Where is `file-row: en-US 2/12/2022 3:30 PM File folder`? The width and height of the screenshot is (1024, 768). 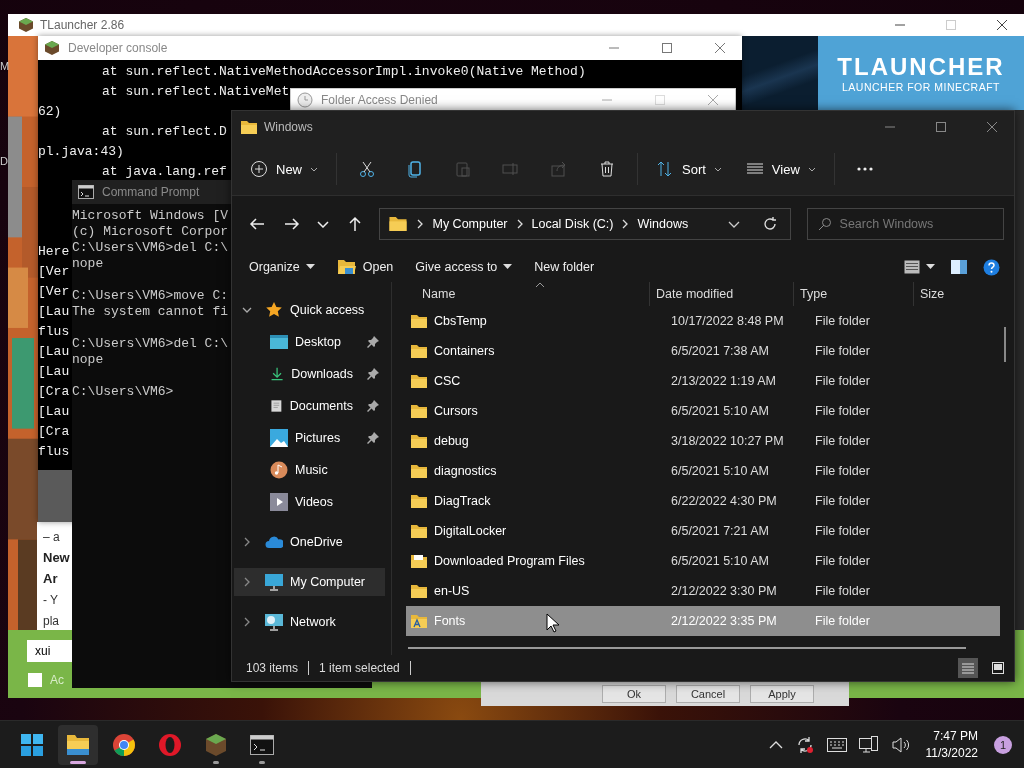
file-row: en-US 2/12/2022 3:30 PM File folder is located at coordinates (703, 591).